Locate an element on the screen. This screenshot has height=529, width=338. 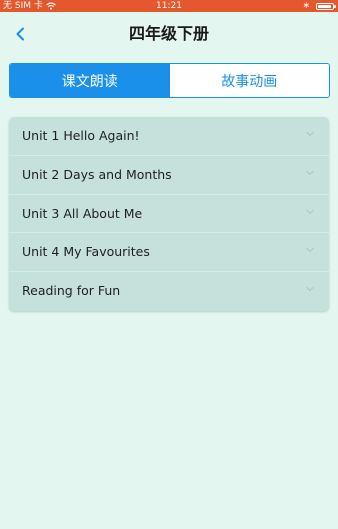
battery-level is located at coordinates (324, 6).